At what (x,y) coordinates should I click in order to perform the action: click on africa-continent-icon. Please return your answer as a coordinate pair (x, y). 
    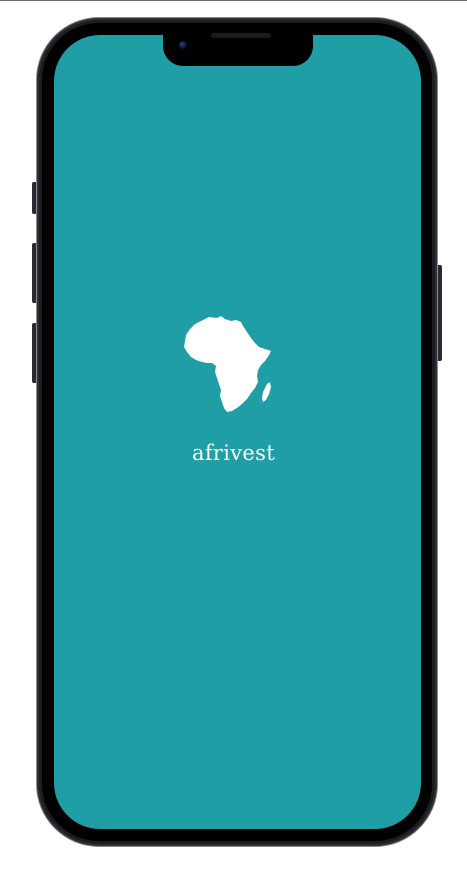
    Looking at the image, I should click on (228, 365).